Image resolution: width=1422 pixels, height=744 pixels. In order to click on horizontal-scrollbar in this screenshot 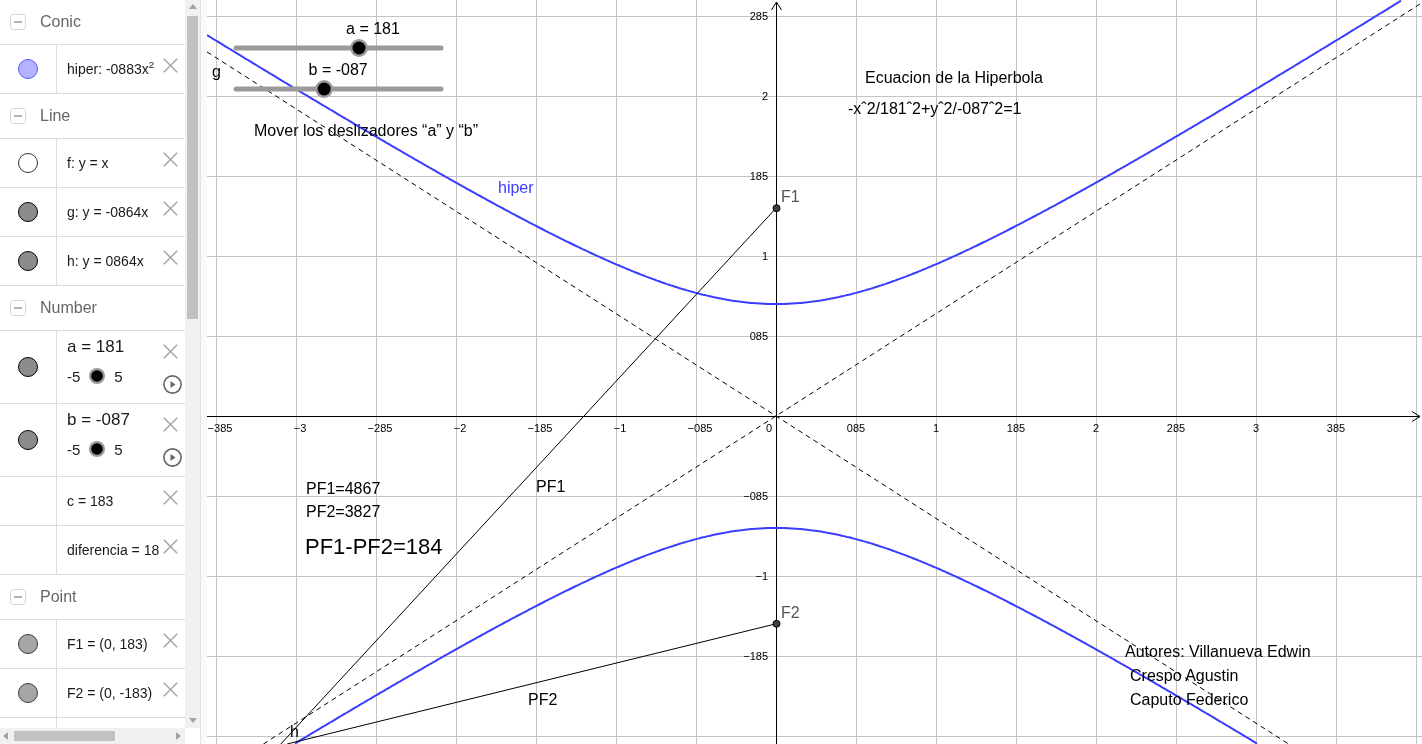, I will do `click(92, 736)`.